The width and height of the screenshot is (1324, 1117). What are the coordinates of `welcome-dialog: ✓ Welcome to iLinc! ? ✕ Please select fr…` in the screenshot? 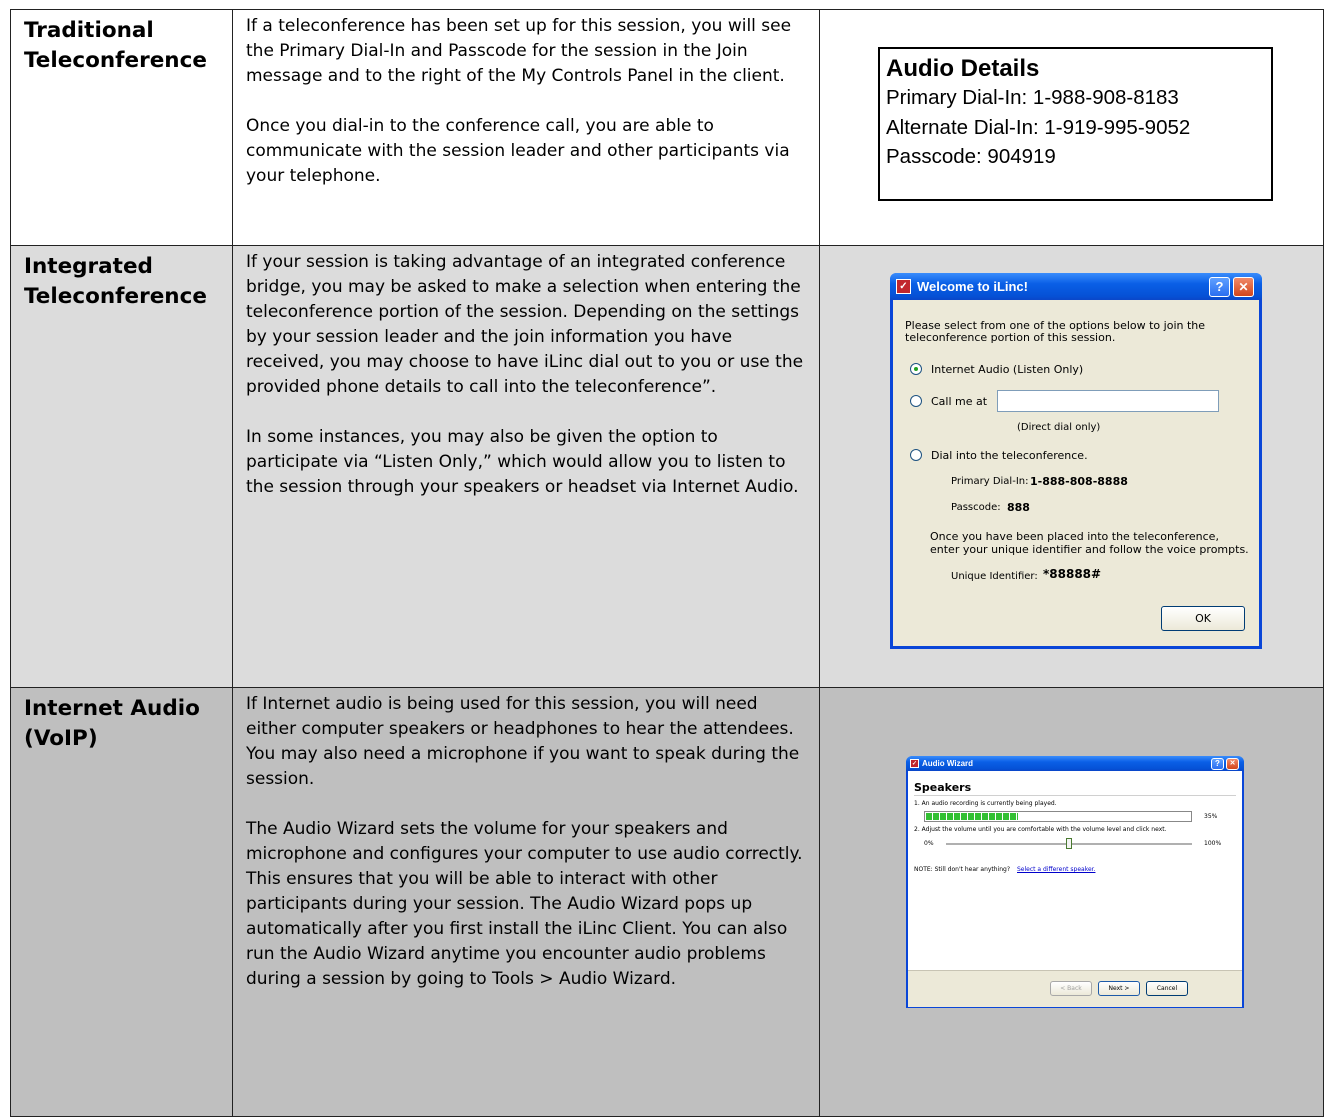 It's located at (1076, 461).